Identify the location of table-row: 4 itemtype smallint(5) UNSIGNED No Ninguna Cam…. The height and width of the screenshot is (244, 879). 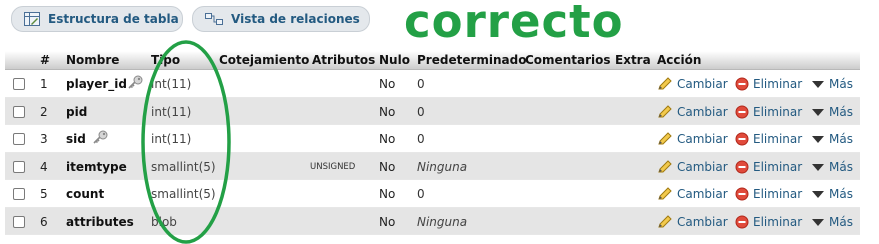
(432, 166).